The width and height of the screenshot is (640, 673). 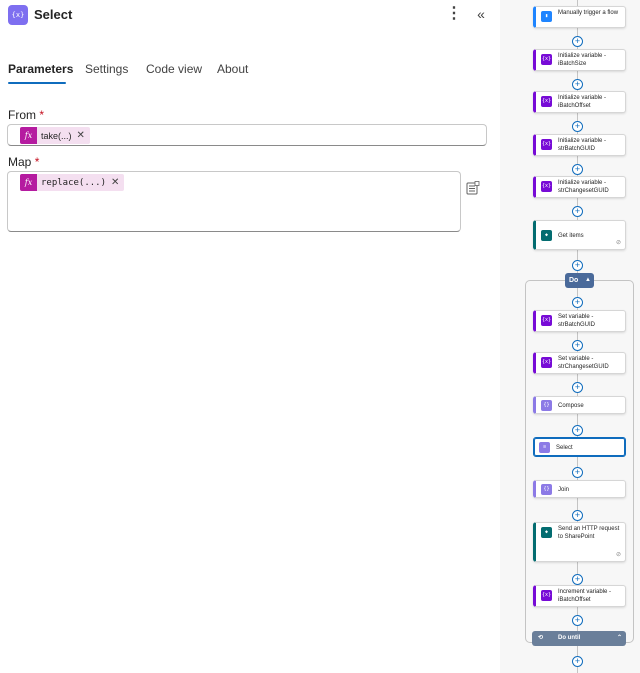 I want to click on flow-step-card: ≡ Select, so click(x=579, y=447).